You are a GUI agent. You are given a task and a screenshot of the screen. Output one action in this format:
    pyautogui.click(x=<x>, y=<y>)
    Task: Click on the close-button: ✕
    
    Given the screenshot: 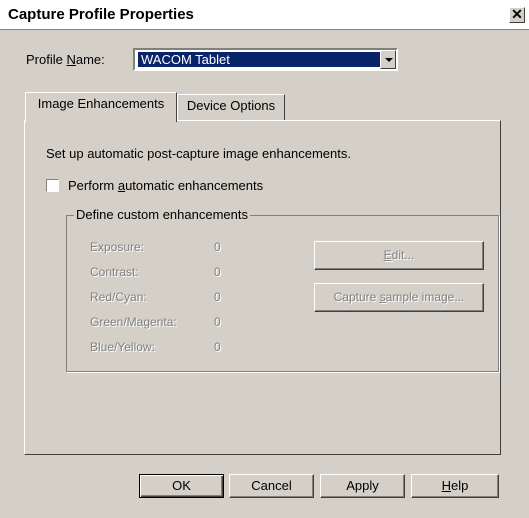 What is the action you would take?
    pyautogui.click(x=517, y=15)
    